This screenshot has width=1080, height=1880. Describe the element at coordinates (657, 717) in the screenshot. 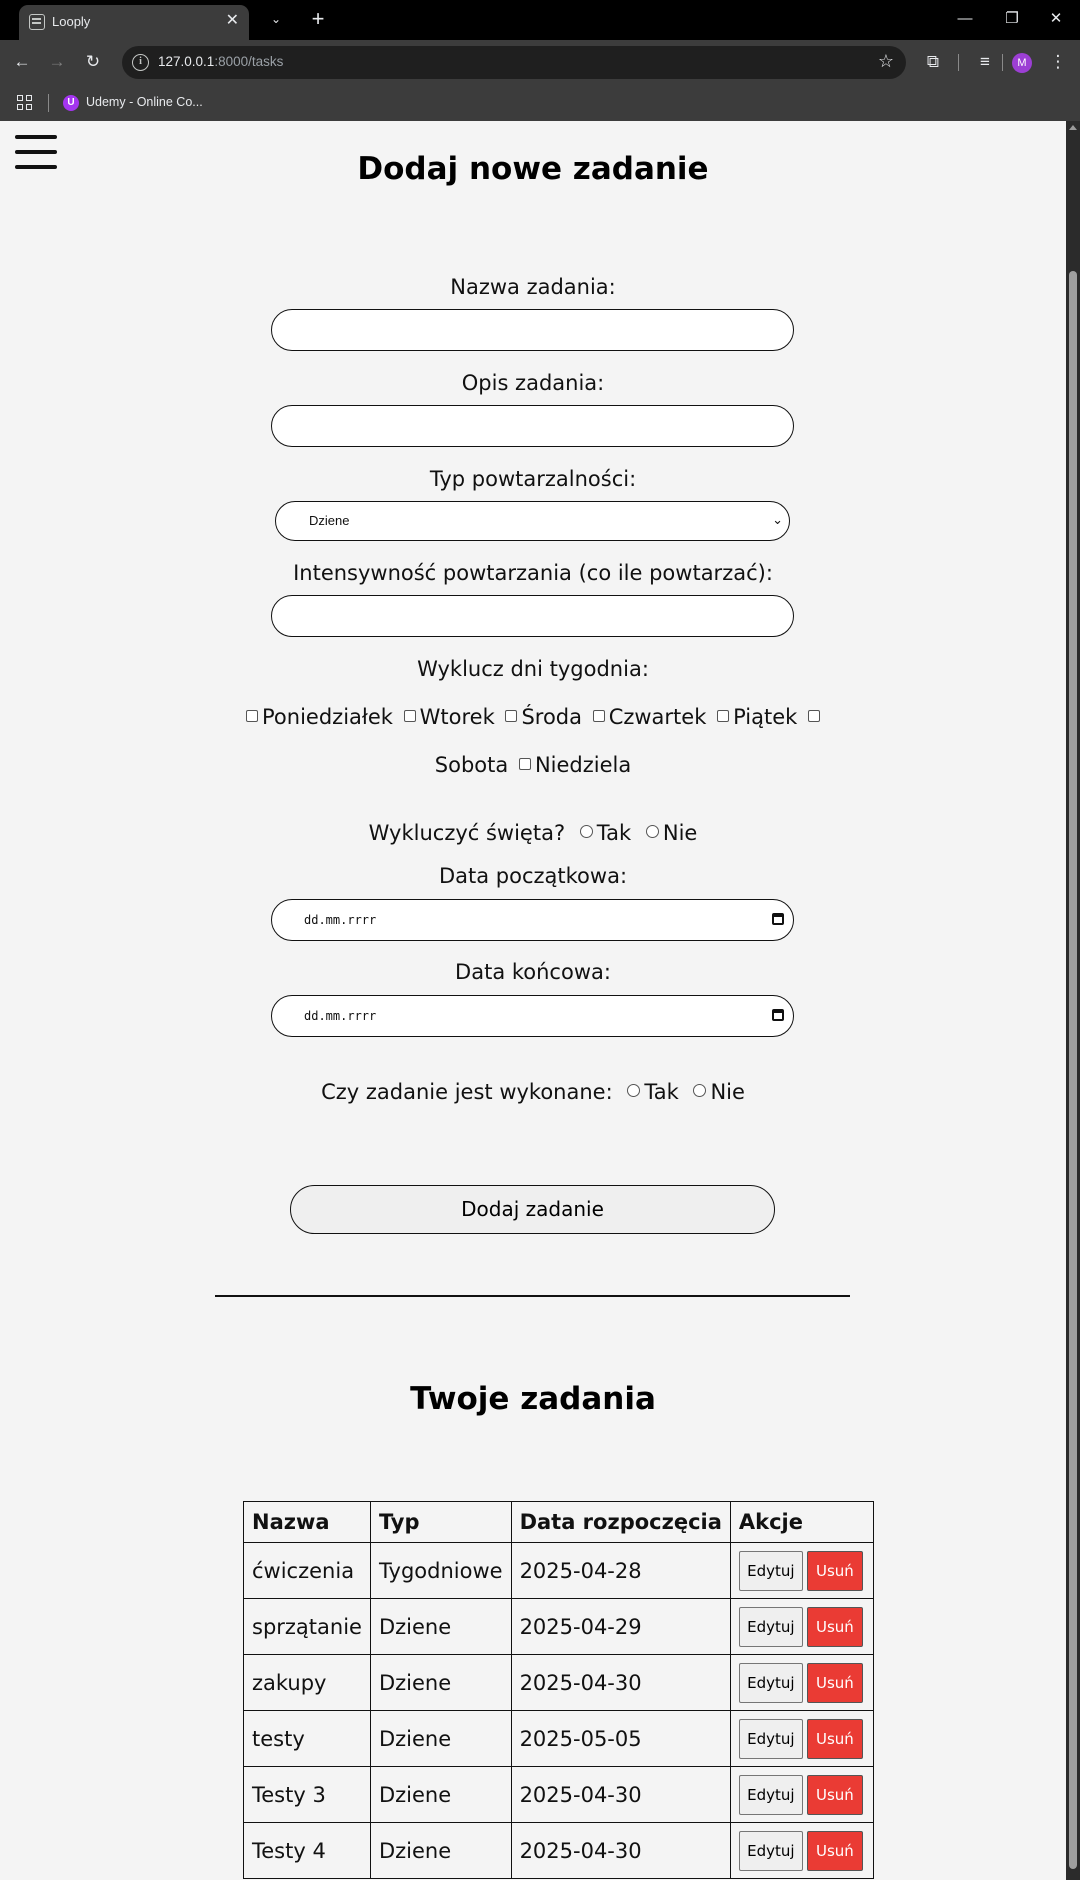

I see `day-label: Czwartek` at that location.